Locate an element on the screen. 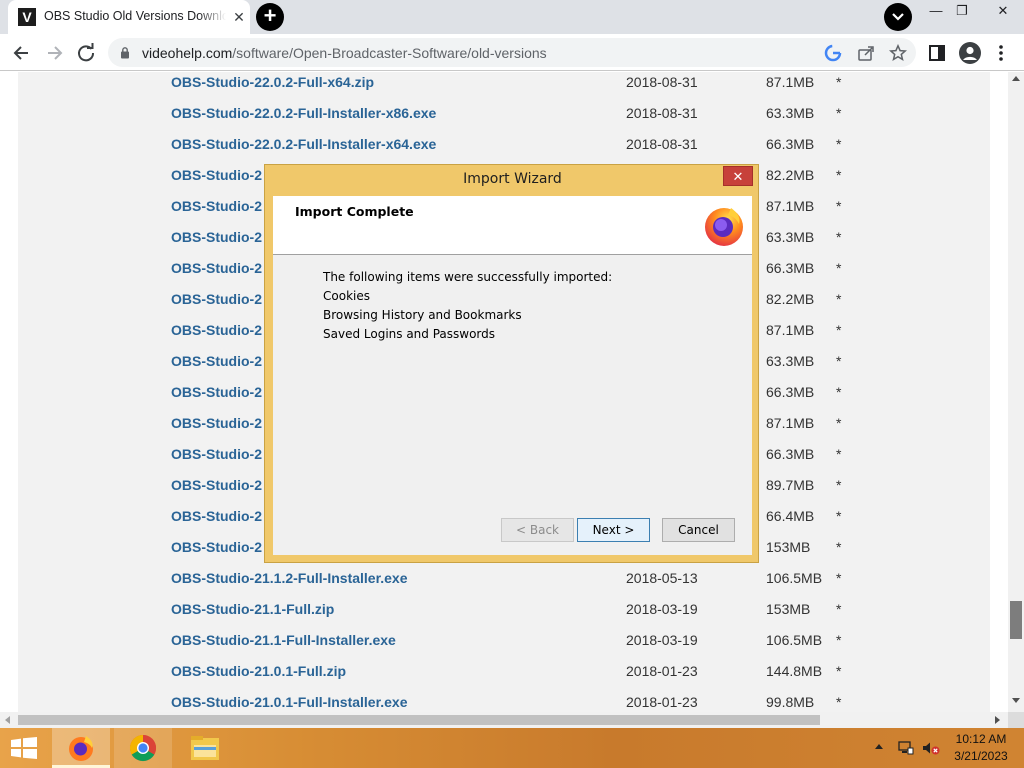  file-size: 87.1MB is located at coordinates (790, 206).